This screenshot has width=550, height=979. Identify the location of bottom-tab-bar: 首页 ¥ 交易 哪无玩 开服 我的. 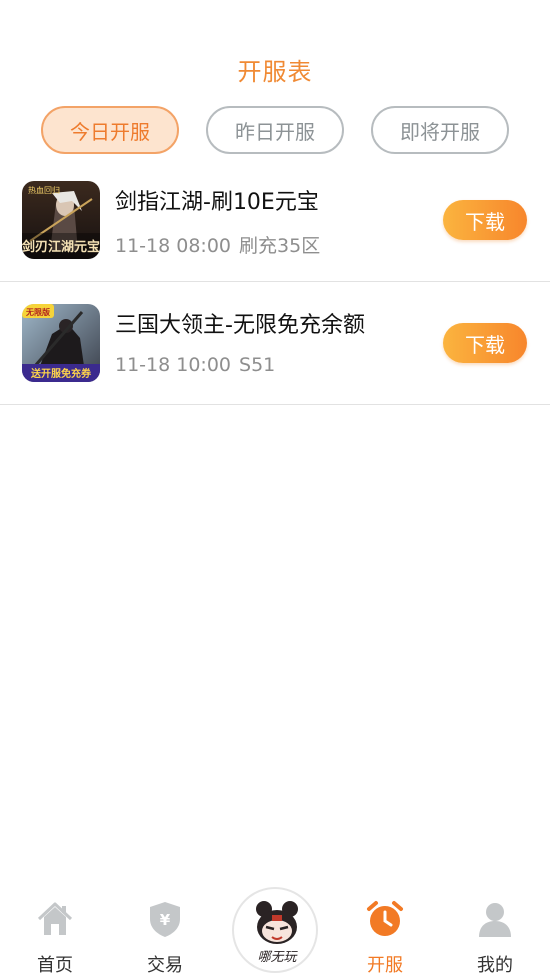
(275, 929).